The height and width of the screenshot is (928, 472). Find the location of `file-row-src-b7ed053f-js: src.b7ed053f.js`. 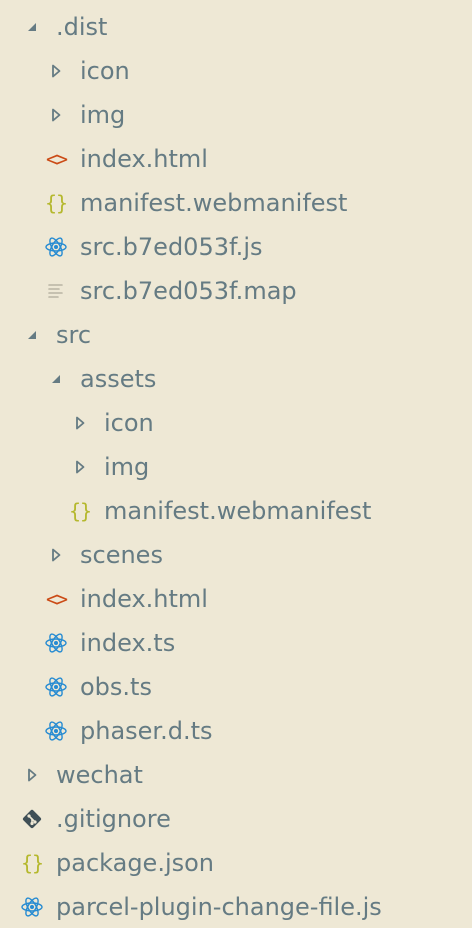

file-row-src-b7ed053f-js: src.b7ed053f.js is located at coordinates (236, 247).